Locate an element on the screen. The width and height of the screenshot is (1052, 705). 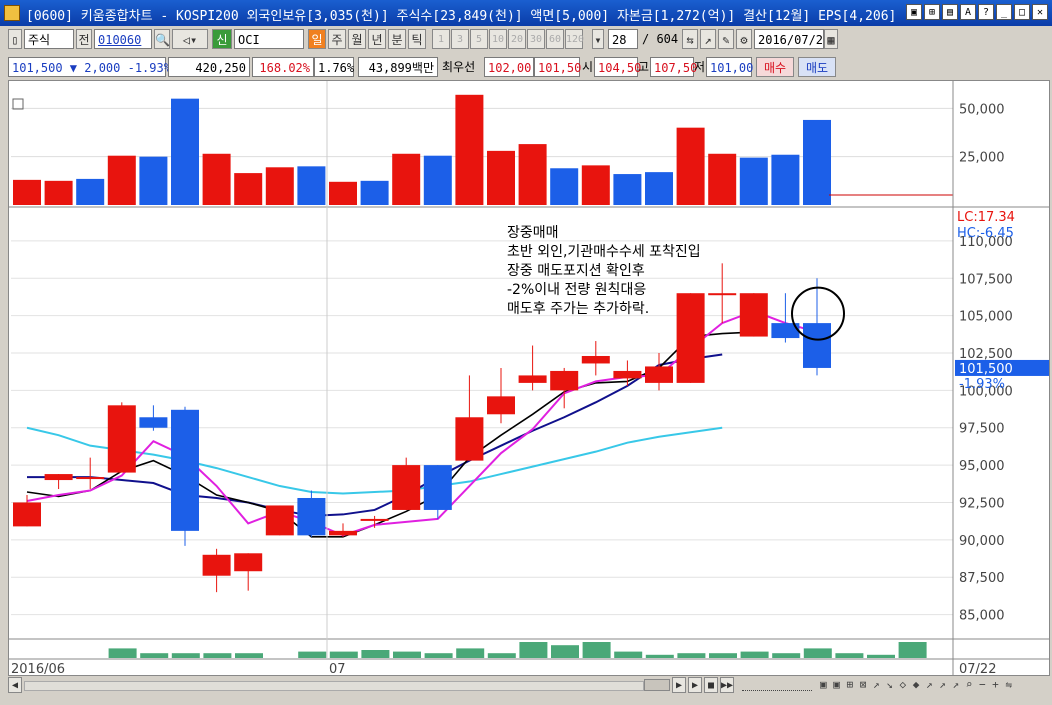
minimize-button: _ is located at coordinates (1004, 12).